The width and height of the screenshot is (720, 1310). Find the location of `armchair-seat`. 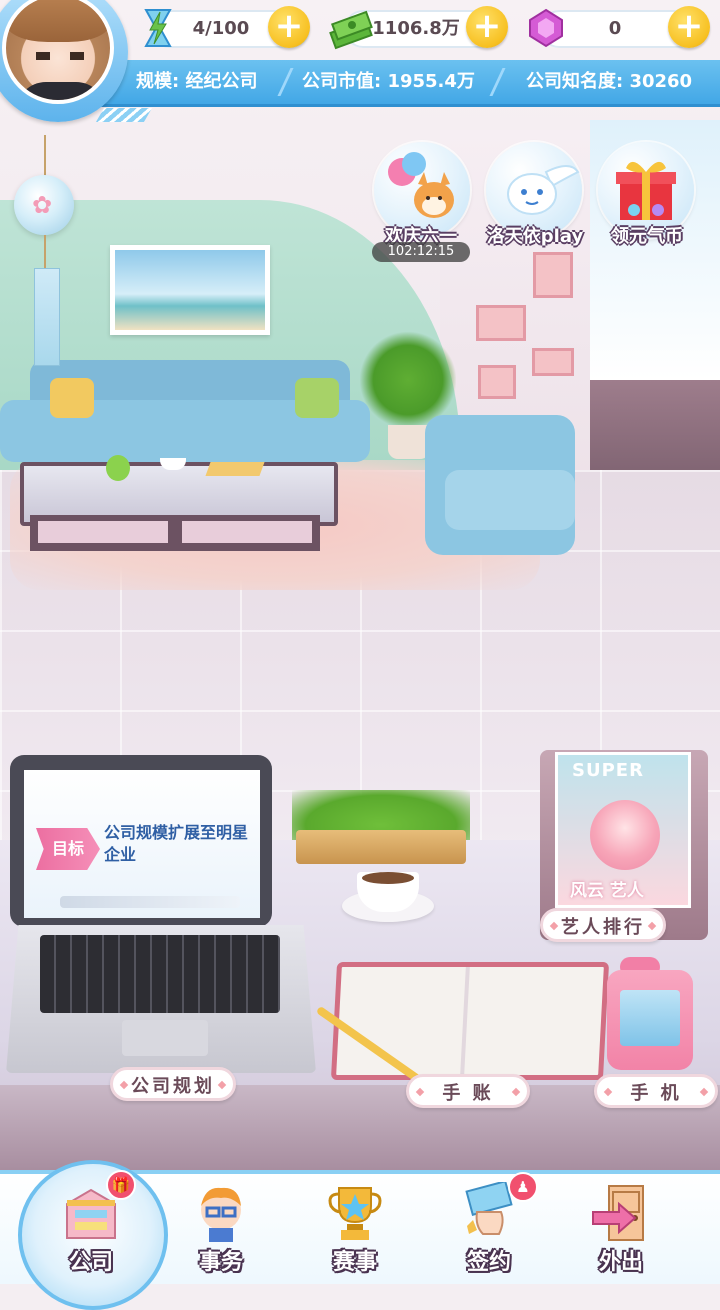

armchair-seat is located at coordinates (510, 500).